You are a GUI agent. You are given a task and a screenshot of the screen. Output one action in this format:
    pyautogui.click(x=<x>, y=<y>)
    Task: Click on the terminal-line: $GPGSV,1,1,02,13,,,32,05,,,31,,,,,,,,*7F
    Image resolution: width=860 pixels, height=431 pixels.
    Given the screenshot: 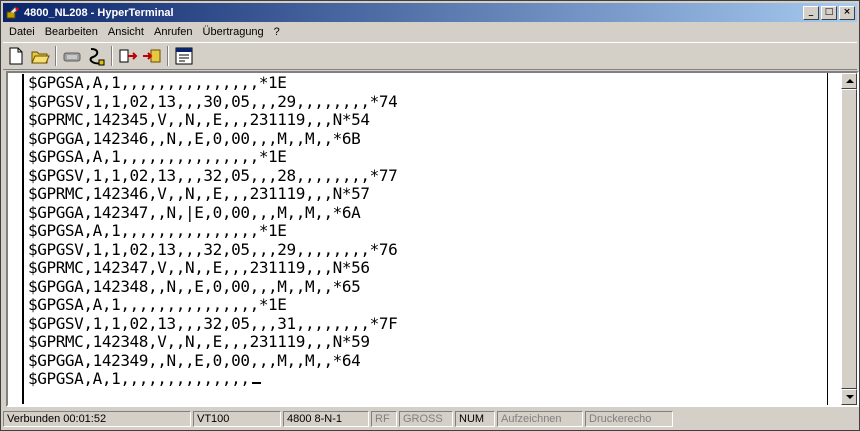 What is the action you would take?
    pyautogui.click(x=213, y=323)
    